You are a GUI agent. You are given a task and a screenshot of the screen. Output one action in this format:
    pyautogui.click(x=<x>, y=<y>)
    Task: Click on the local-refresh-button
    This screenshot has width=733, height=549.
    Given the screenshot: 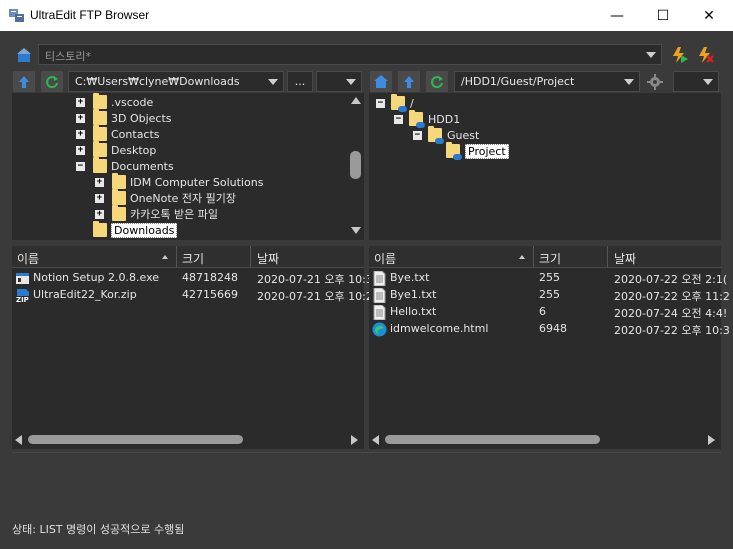 What is the action you would take?
    pyautogui.click(x=52, y=81)
    